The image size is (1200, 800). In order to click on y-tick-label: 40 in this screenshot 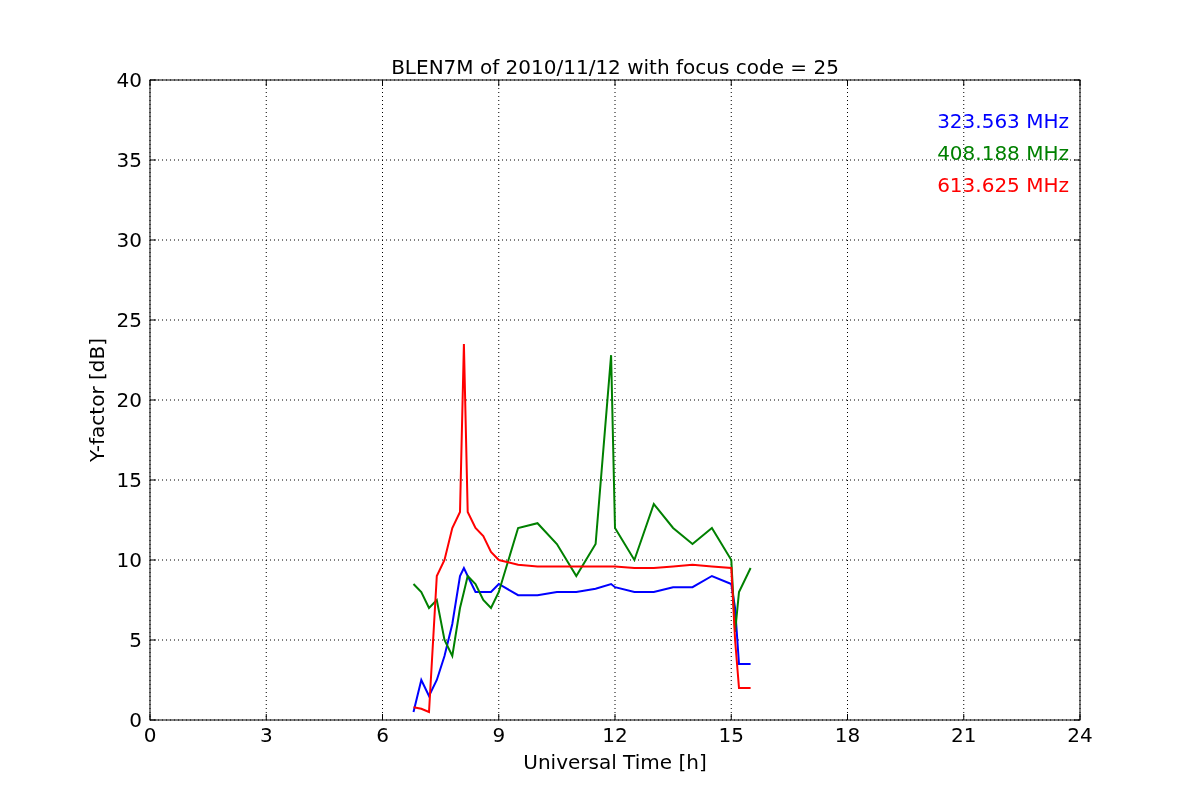, I will do `click(129, 80)`.